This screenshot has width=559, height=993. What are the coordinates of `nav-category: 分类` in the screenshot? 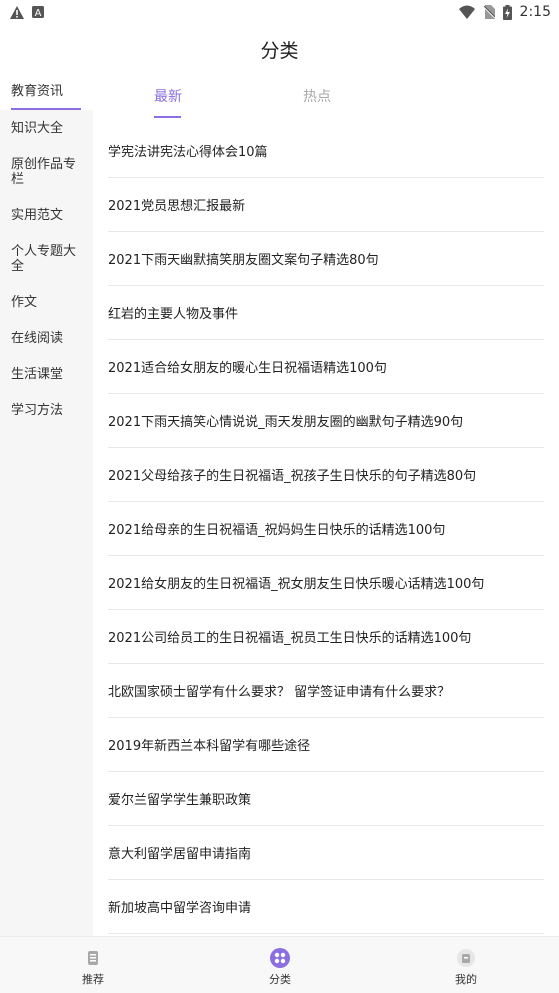 It's located at (280, 967).